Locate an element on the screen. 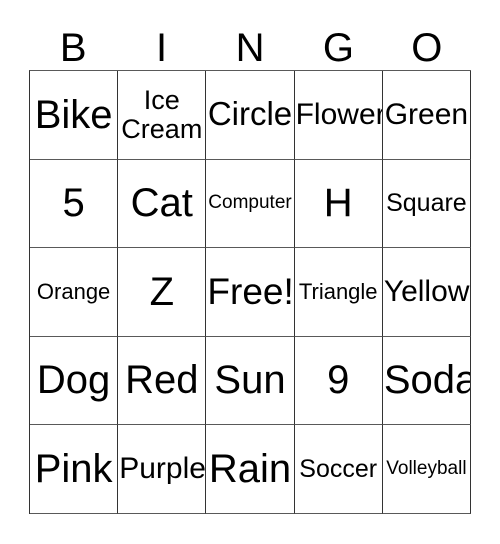 The width and height of the screenshot is (500, 544). bingo-header-letter-i: I is located at coordinates (162, 48).